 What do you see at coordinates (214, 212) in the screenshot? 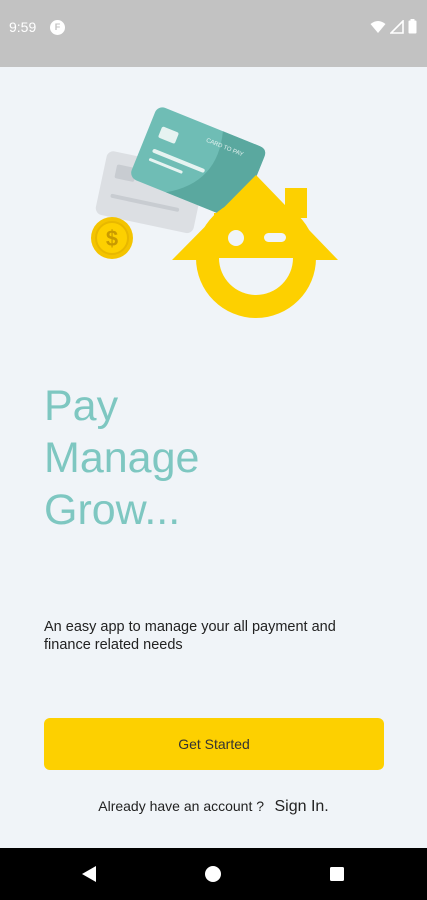
I see `hero-illustration: CARD TO PAY $` at bounding box center [214, 212].